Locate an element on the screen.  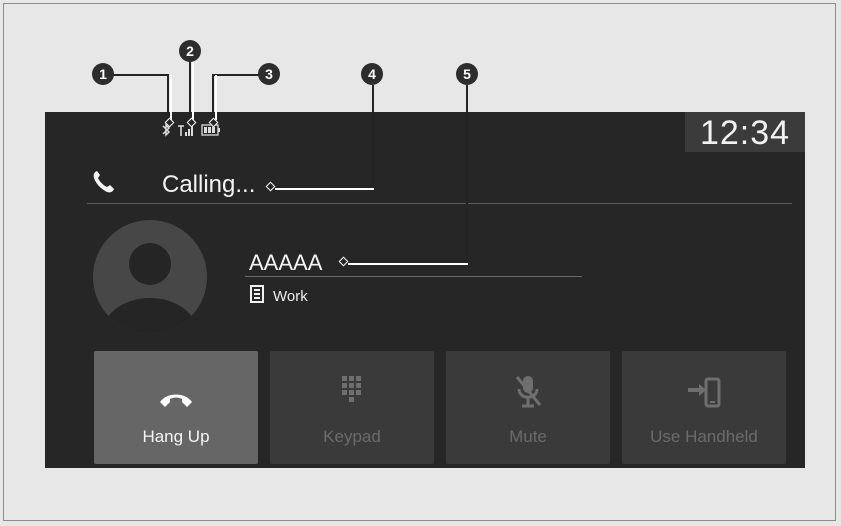
callout-3-leader-highlight is located at coordinates (216, 97).